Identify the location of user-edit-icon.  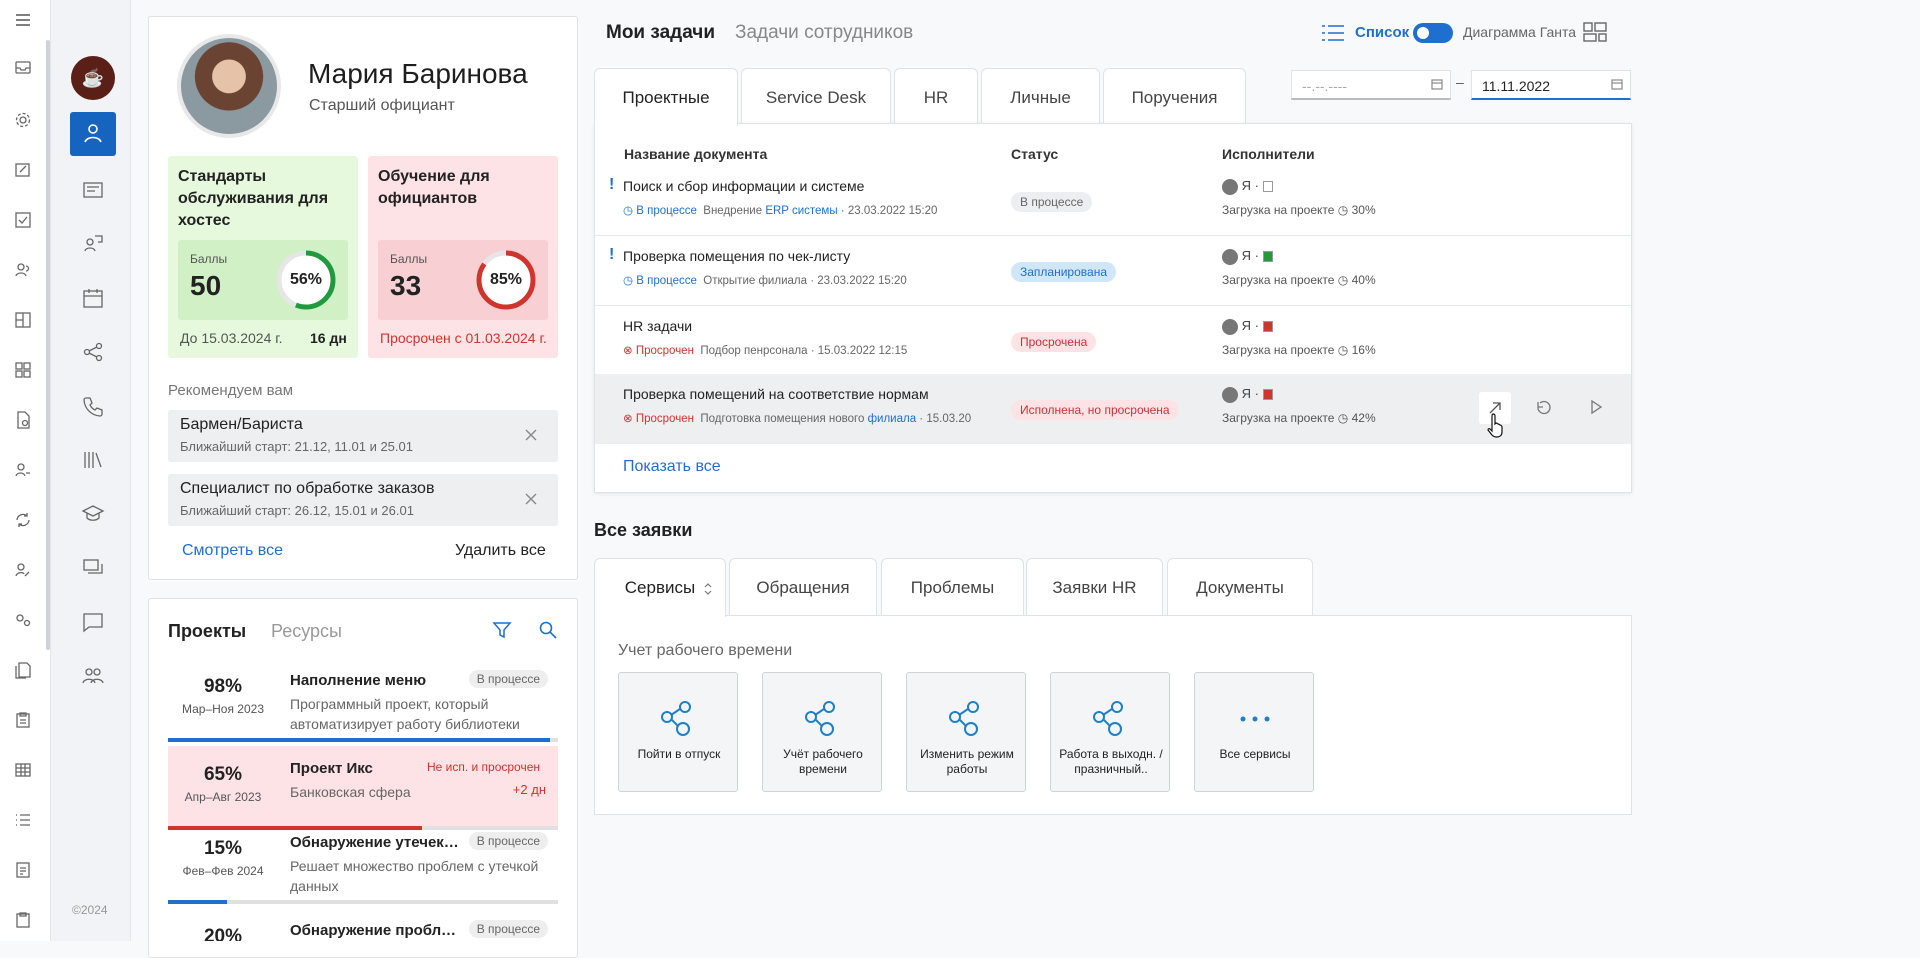
(23, 570).